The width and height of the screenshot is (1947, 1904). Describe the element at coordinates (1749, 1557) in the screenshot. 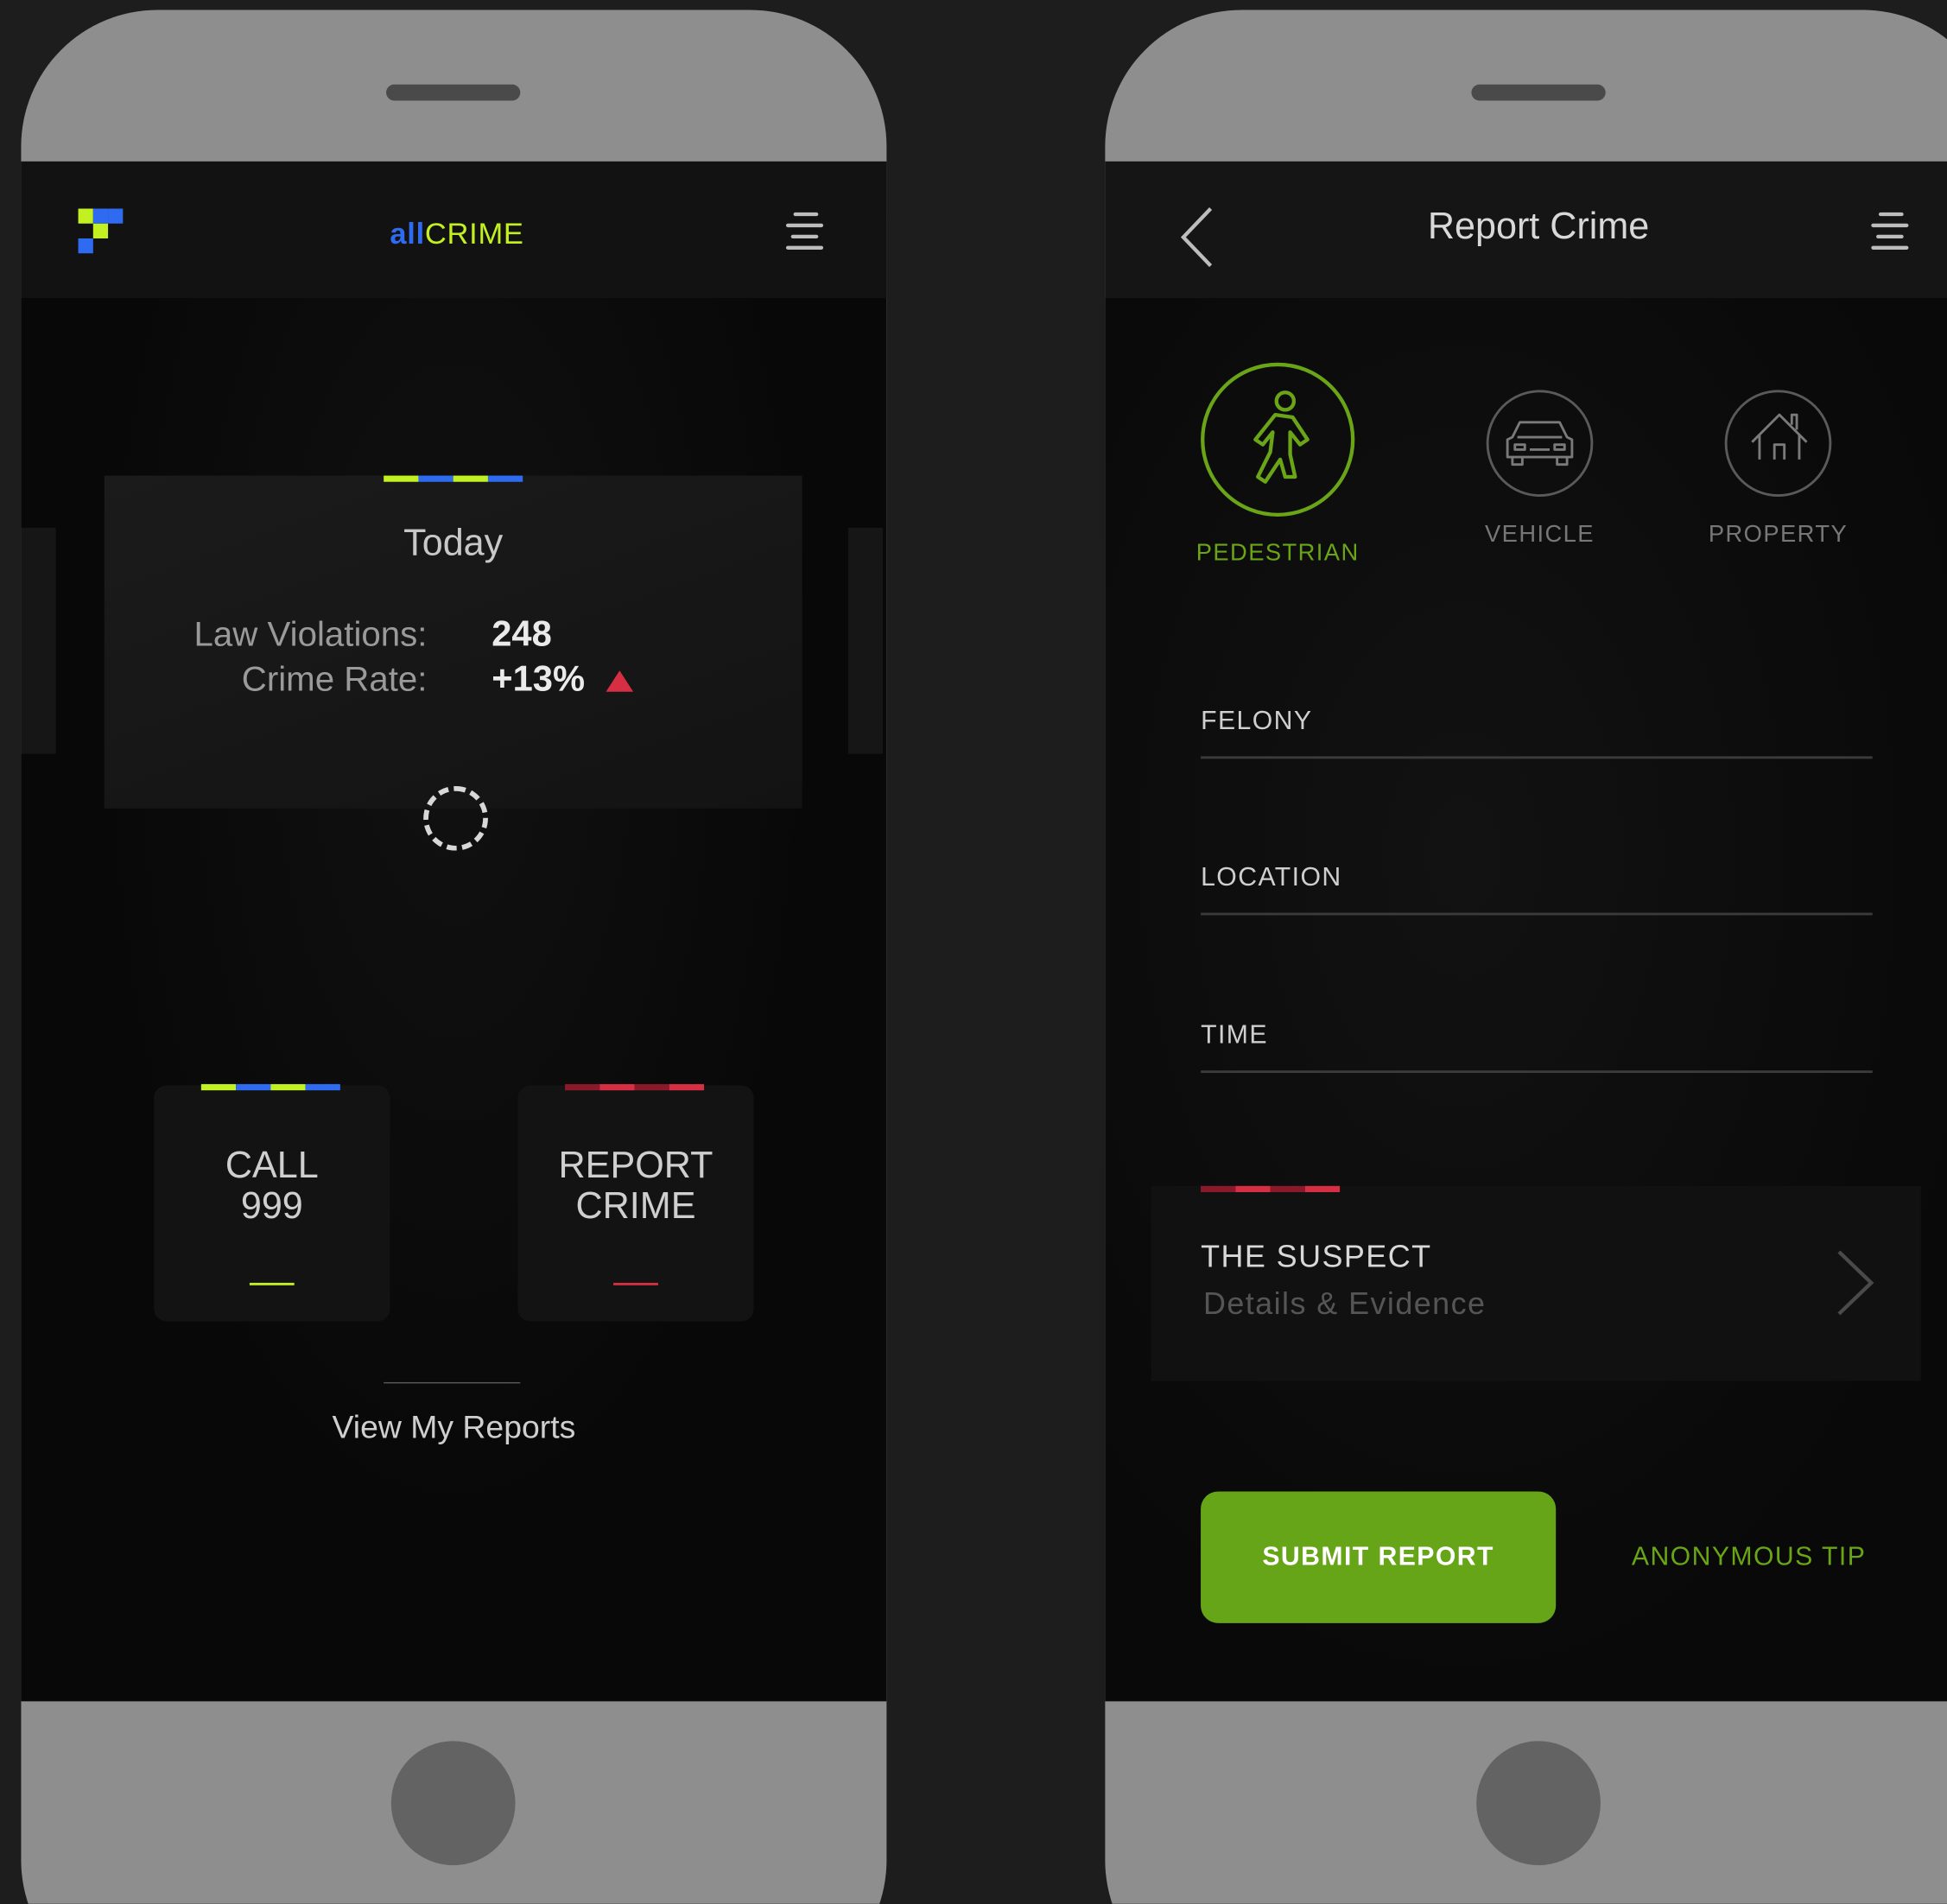

I see `anonymous-tip-link: ANONYMOUS TIP` at that location.